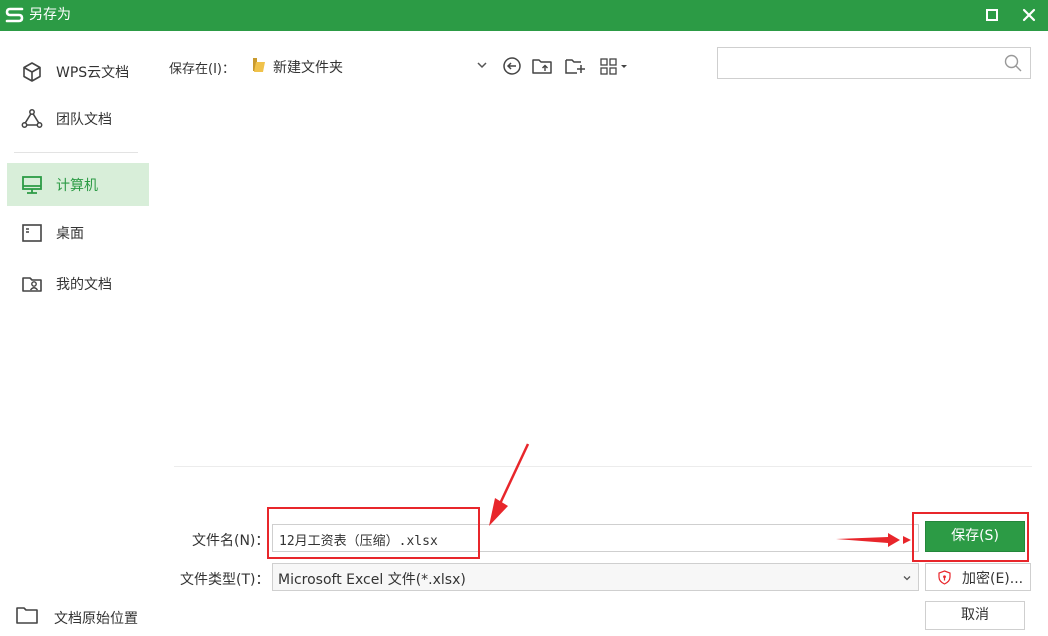  Describe the element at coordinates (32, 233) in the screenshot. I see `desktop-icon` at that location.